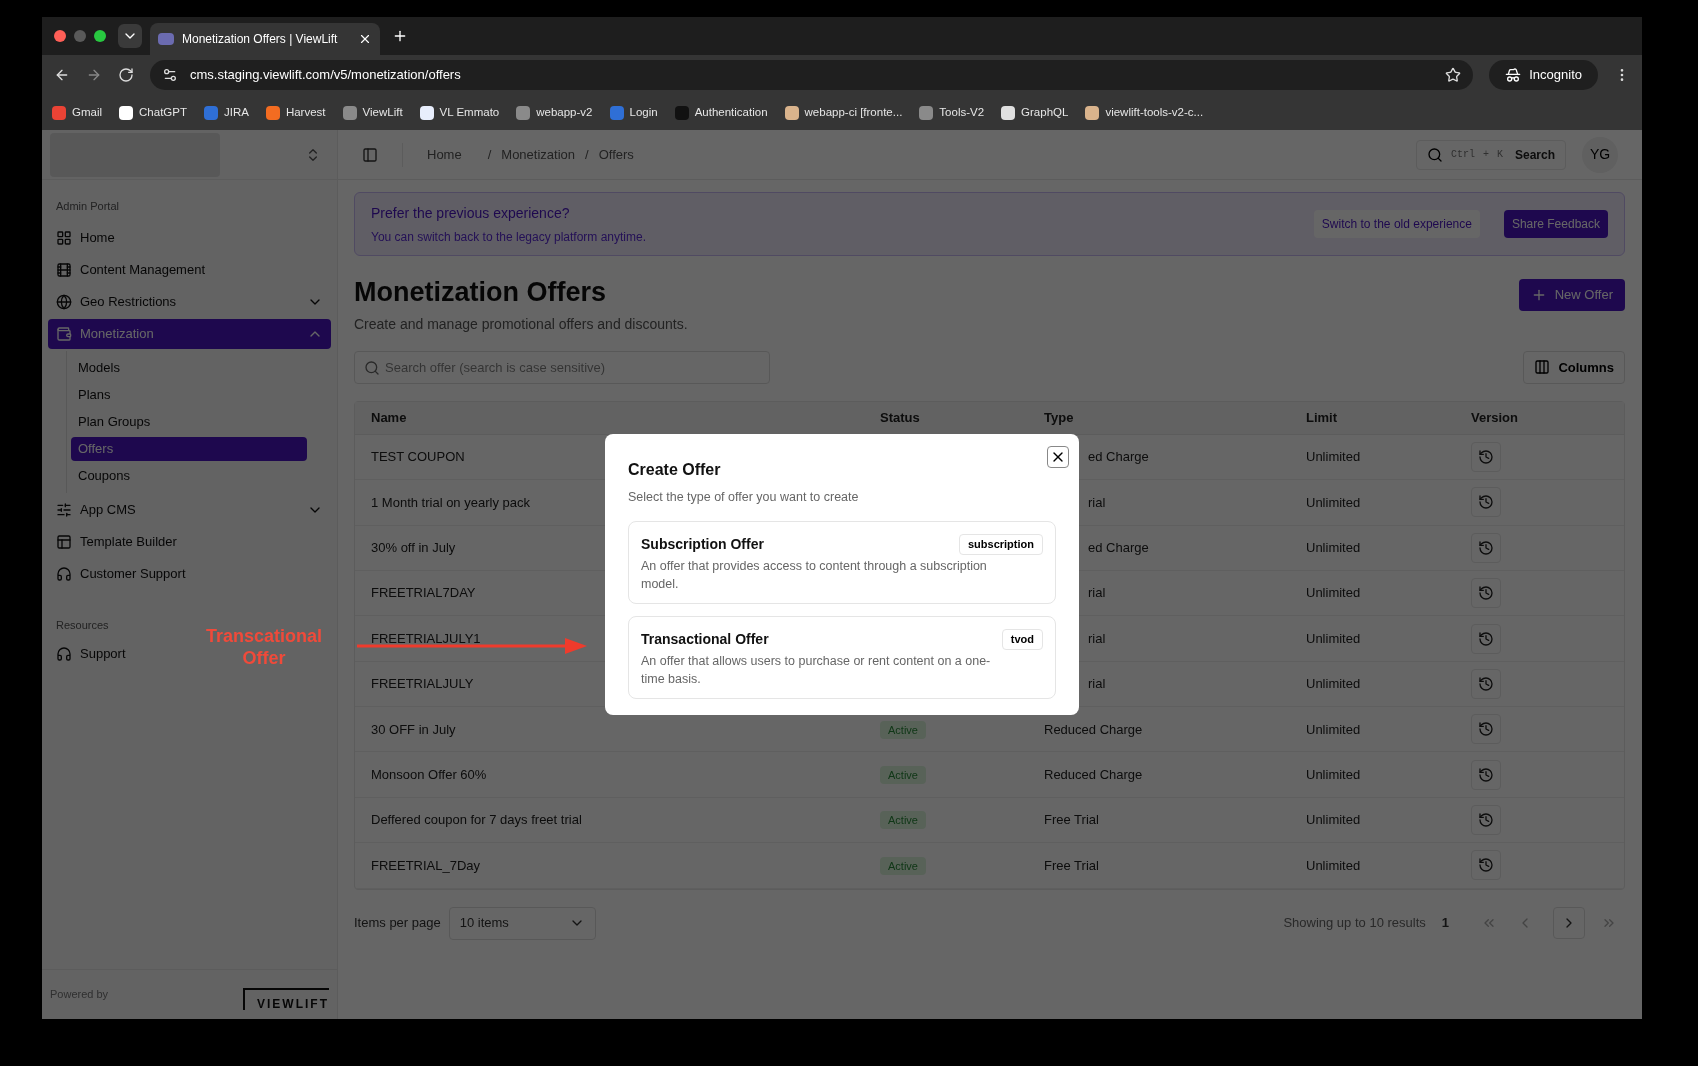 This screenshot has width=1698, height=1066. Describe the element at coordinates (60, 36) in the screenshot. I see `window-close-icon` at that location.